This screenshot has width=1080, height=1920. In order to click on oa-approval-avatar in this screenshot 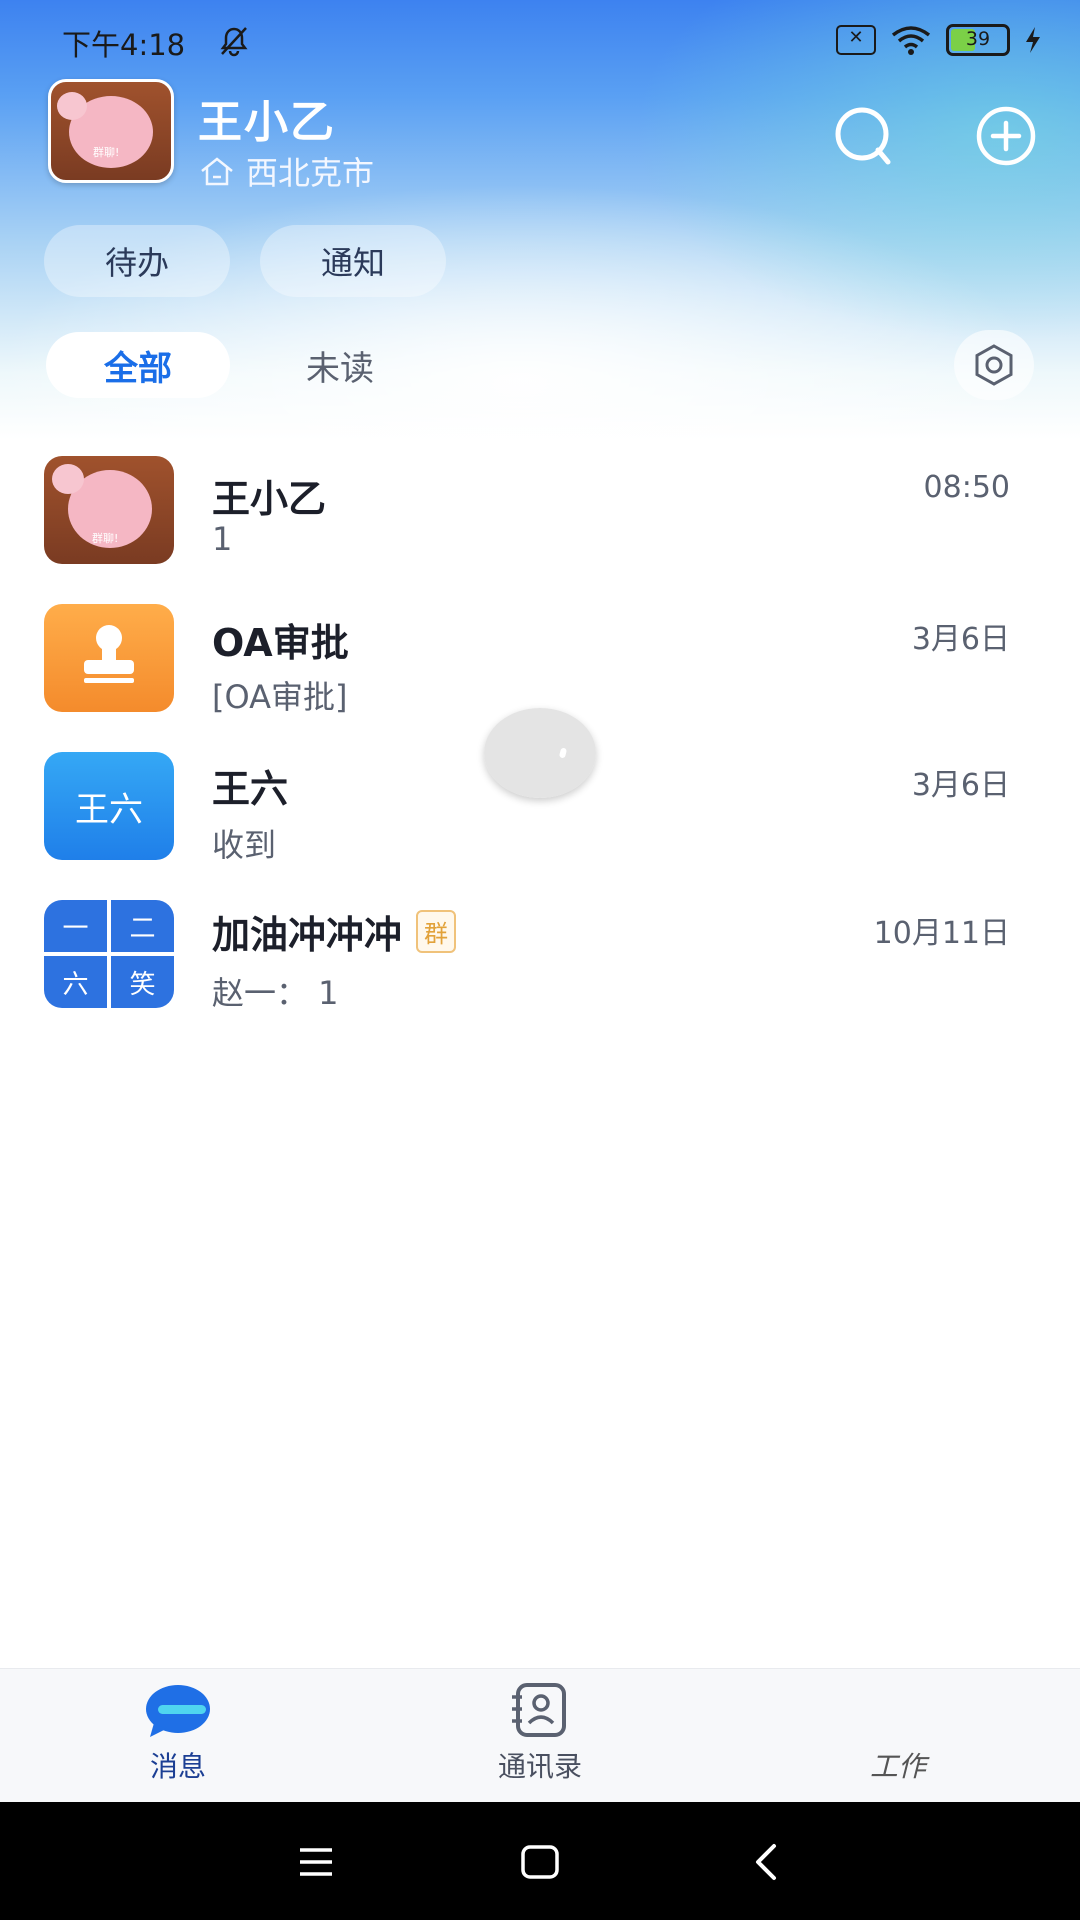, I will do `click(109, 658)`.